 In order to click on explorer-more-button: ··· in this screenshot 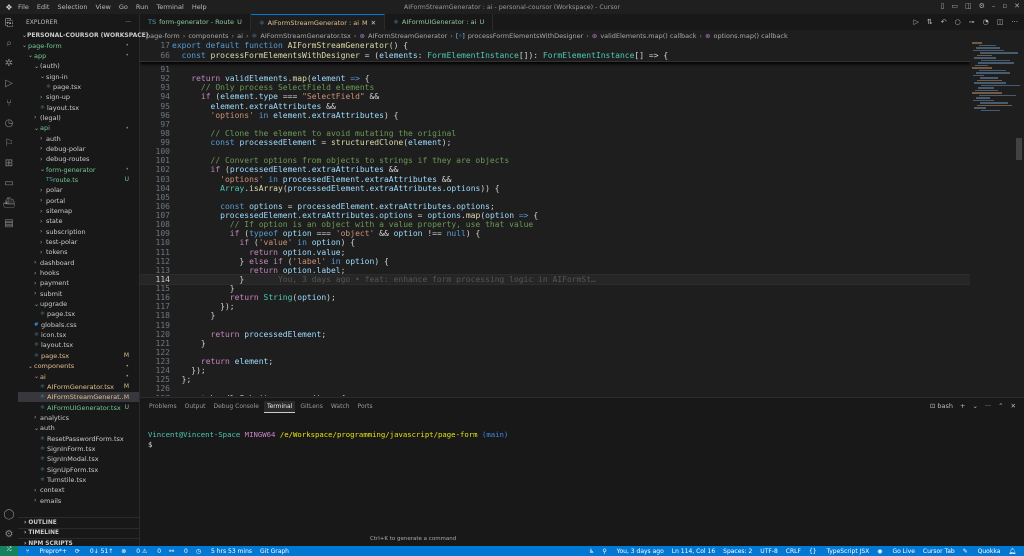, I will do `click(128, 22)`.